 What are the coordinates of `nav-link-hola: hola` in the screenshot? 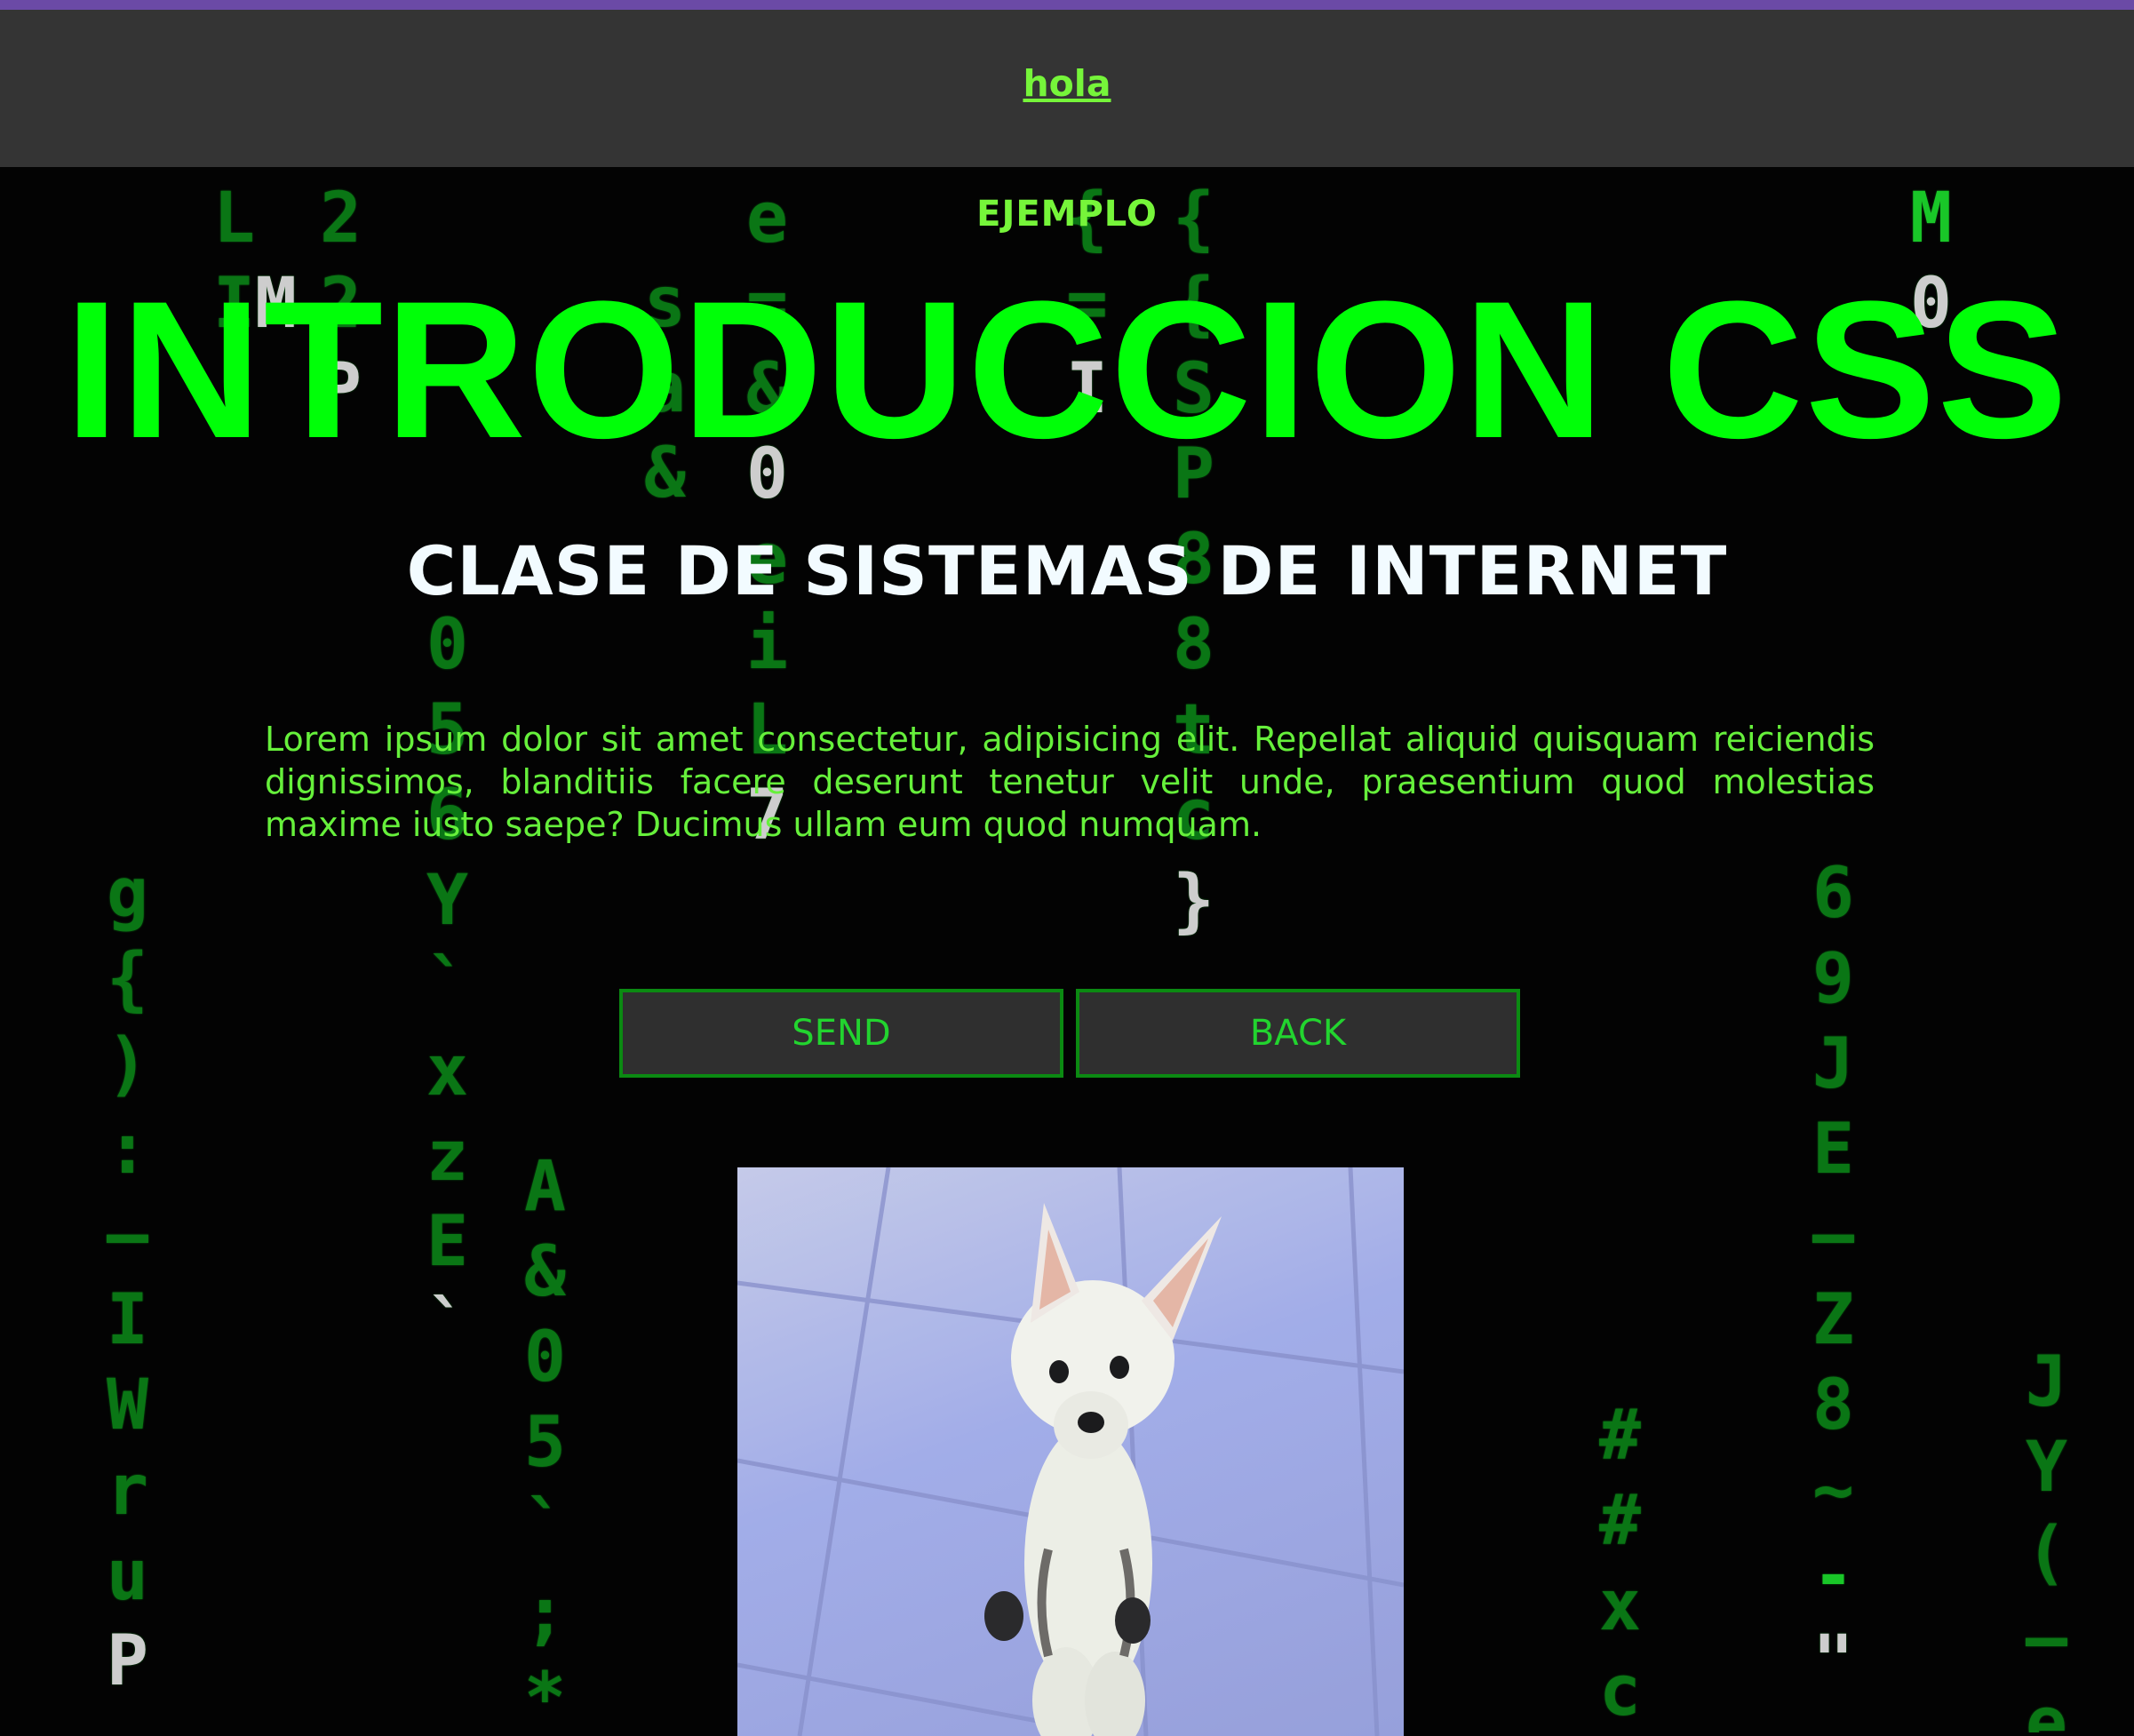 It's located at (1067, 83).